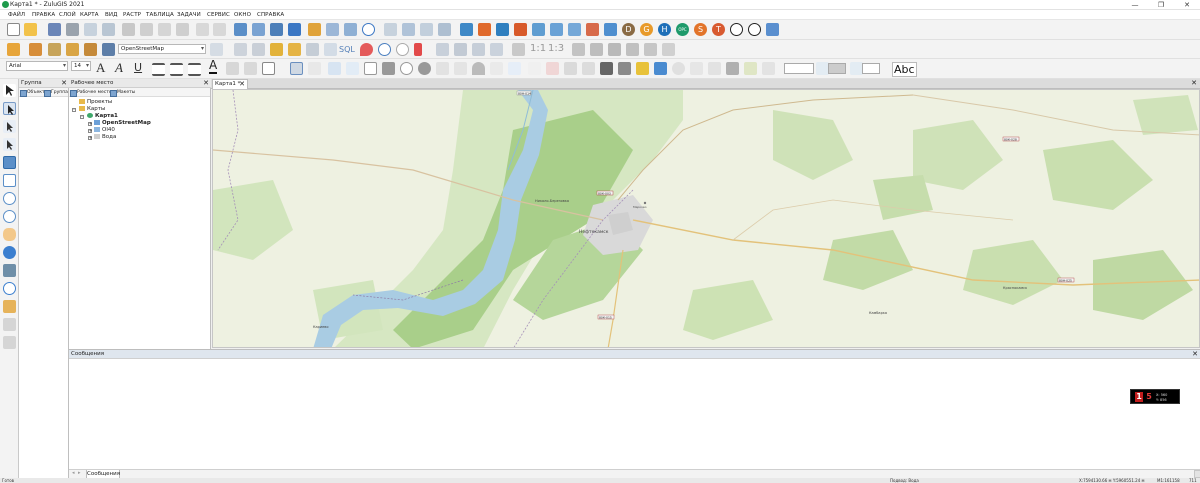 Image resolution: width=1200 pixels, height=483 pixels. I want to click on layer-list-icon, so click(240, 29).